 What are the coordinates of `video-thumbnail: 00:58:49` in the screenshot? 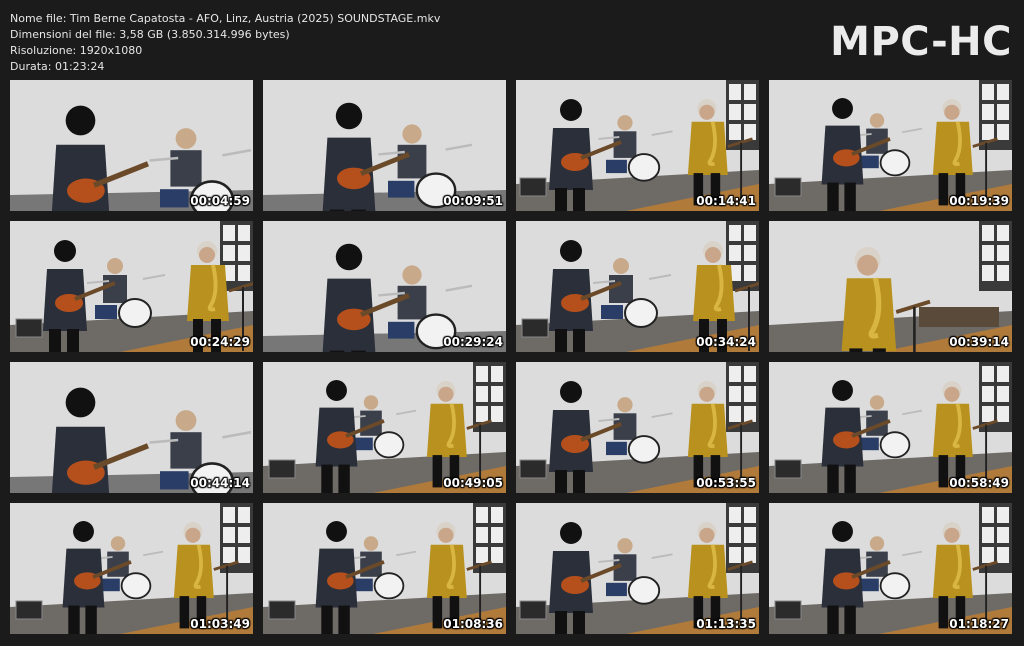 It's located at (890, 427).